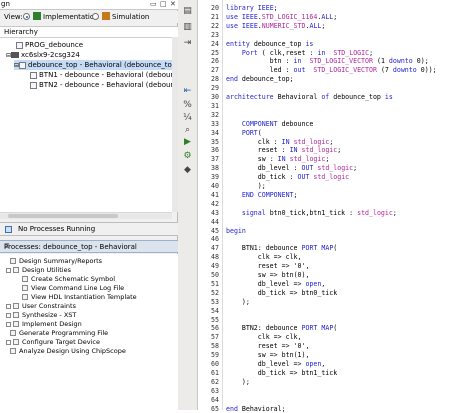 The height and width of the screenshot is (413, 474). Describe the element at coordinates (16, 342) in the screenshot. I see `device-icon` at that location.